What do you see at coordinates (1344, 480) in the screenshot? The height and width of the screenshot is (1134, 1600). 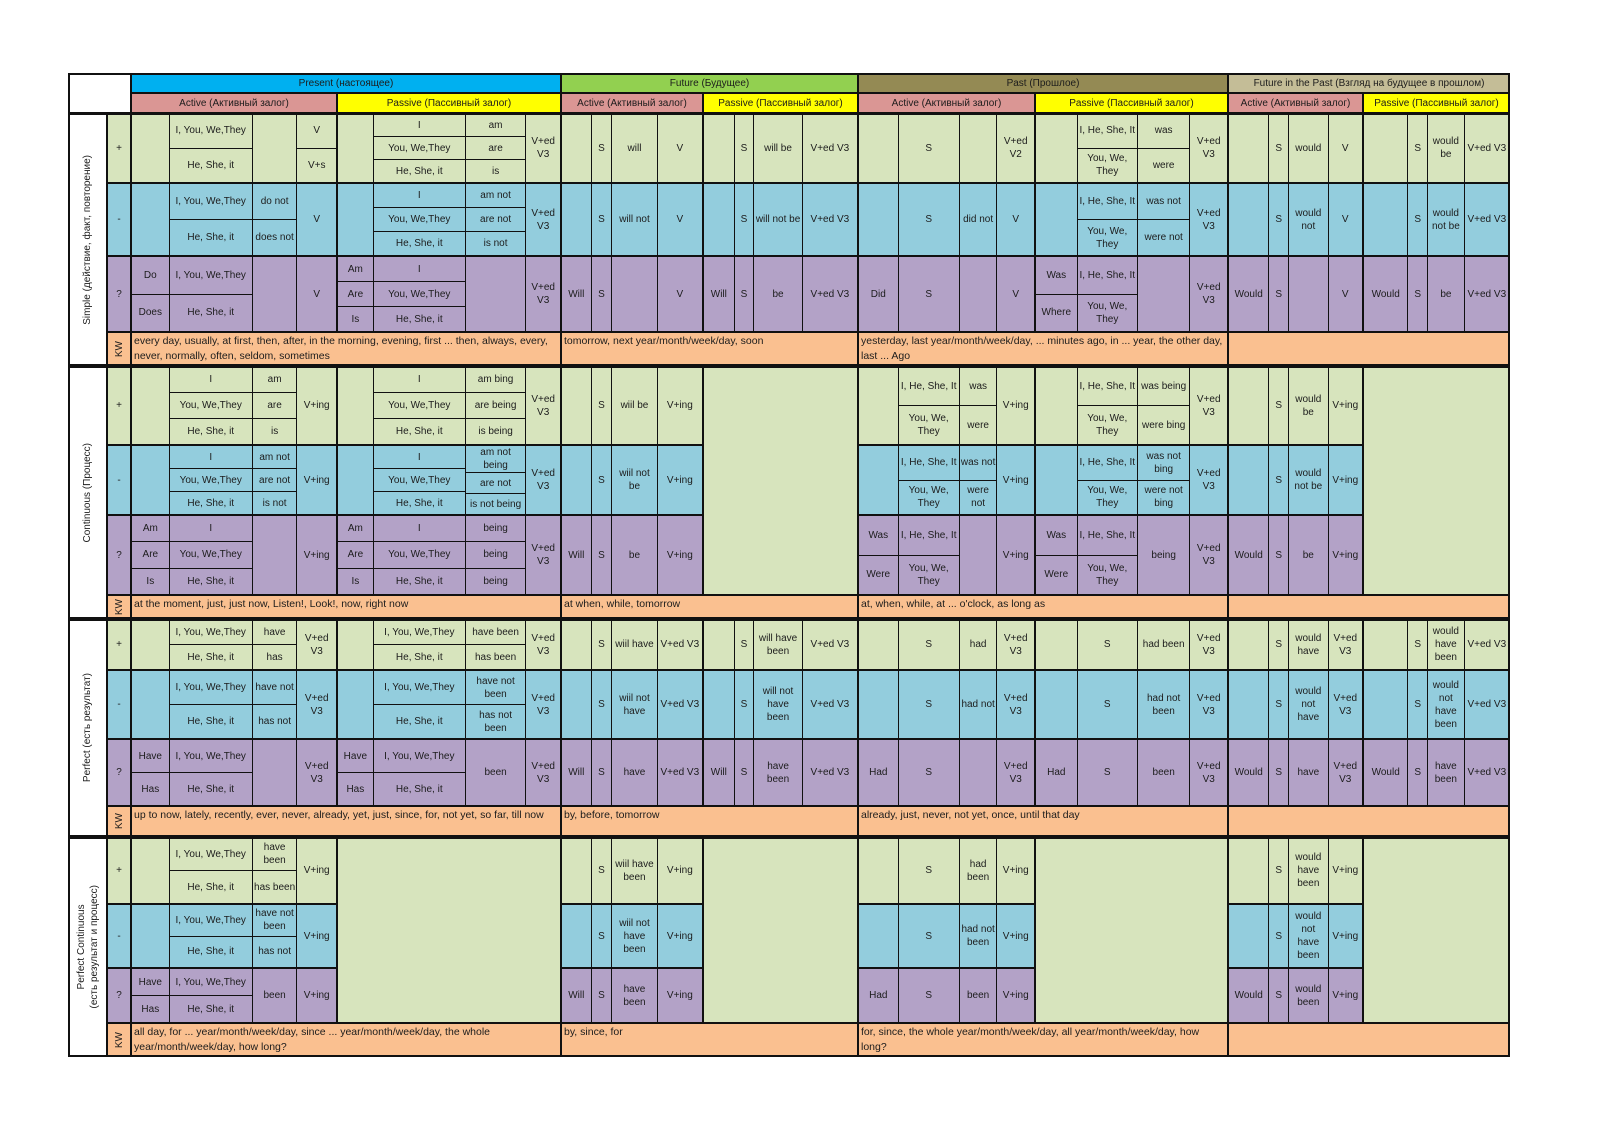 I see `formula-column: V+ing` at bounding box center [1344, 480].